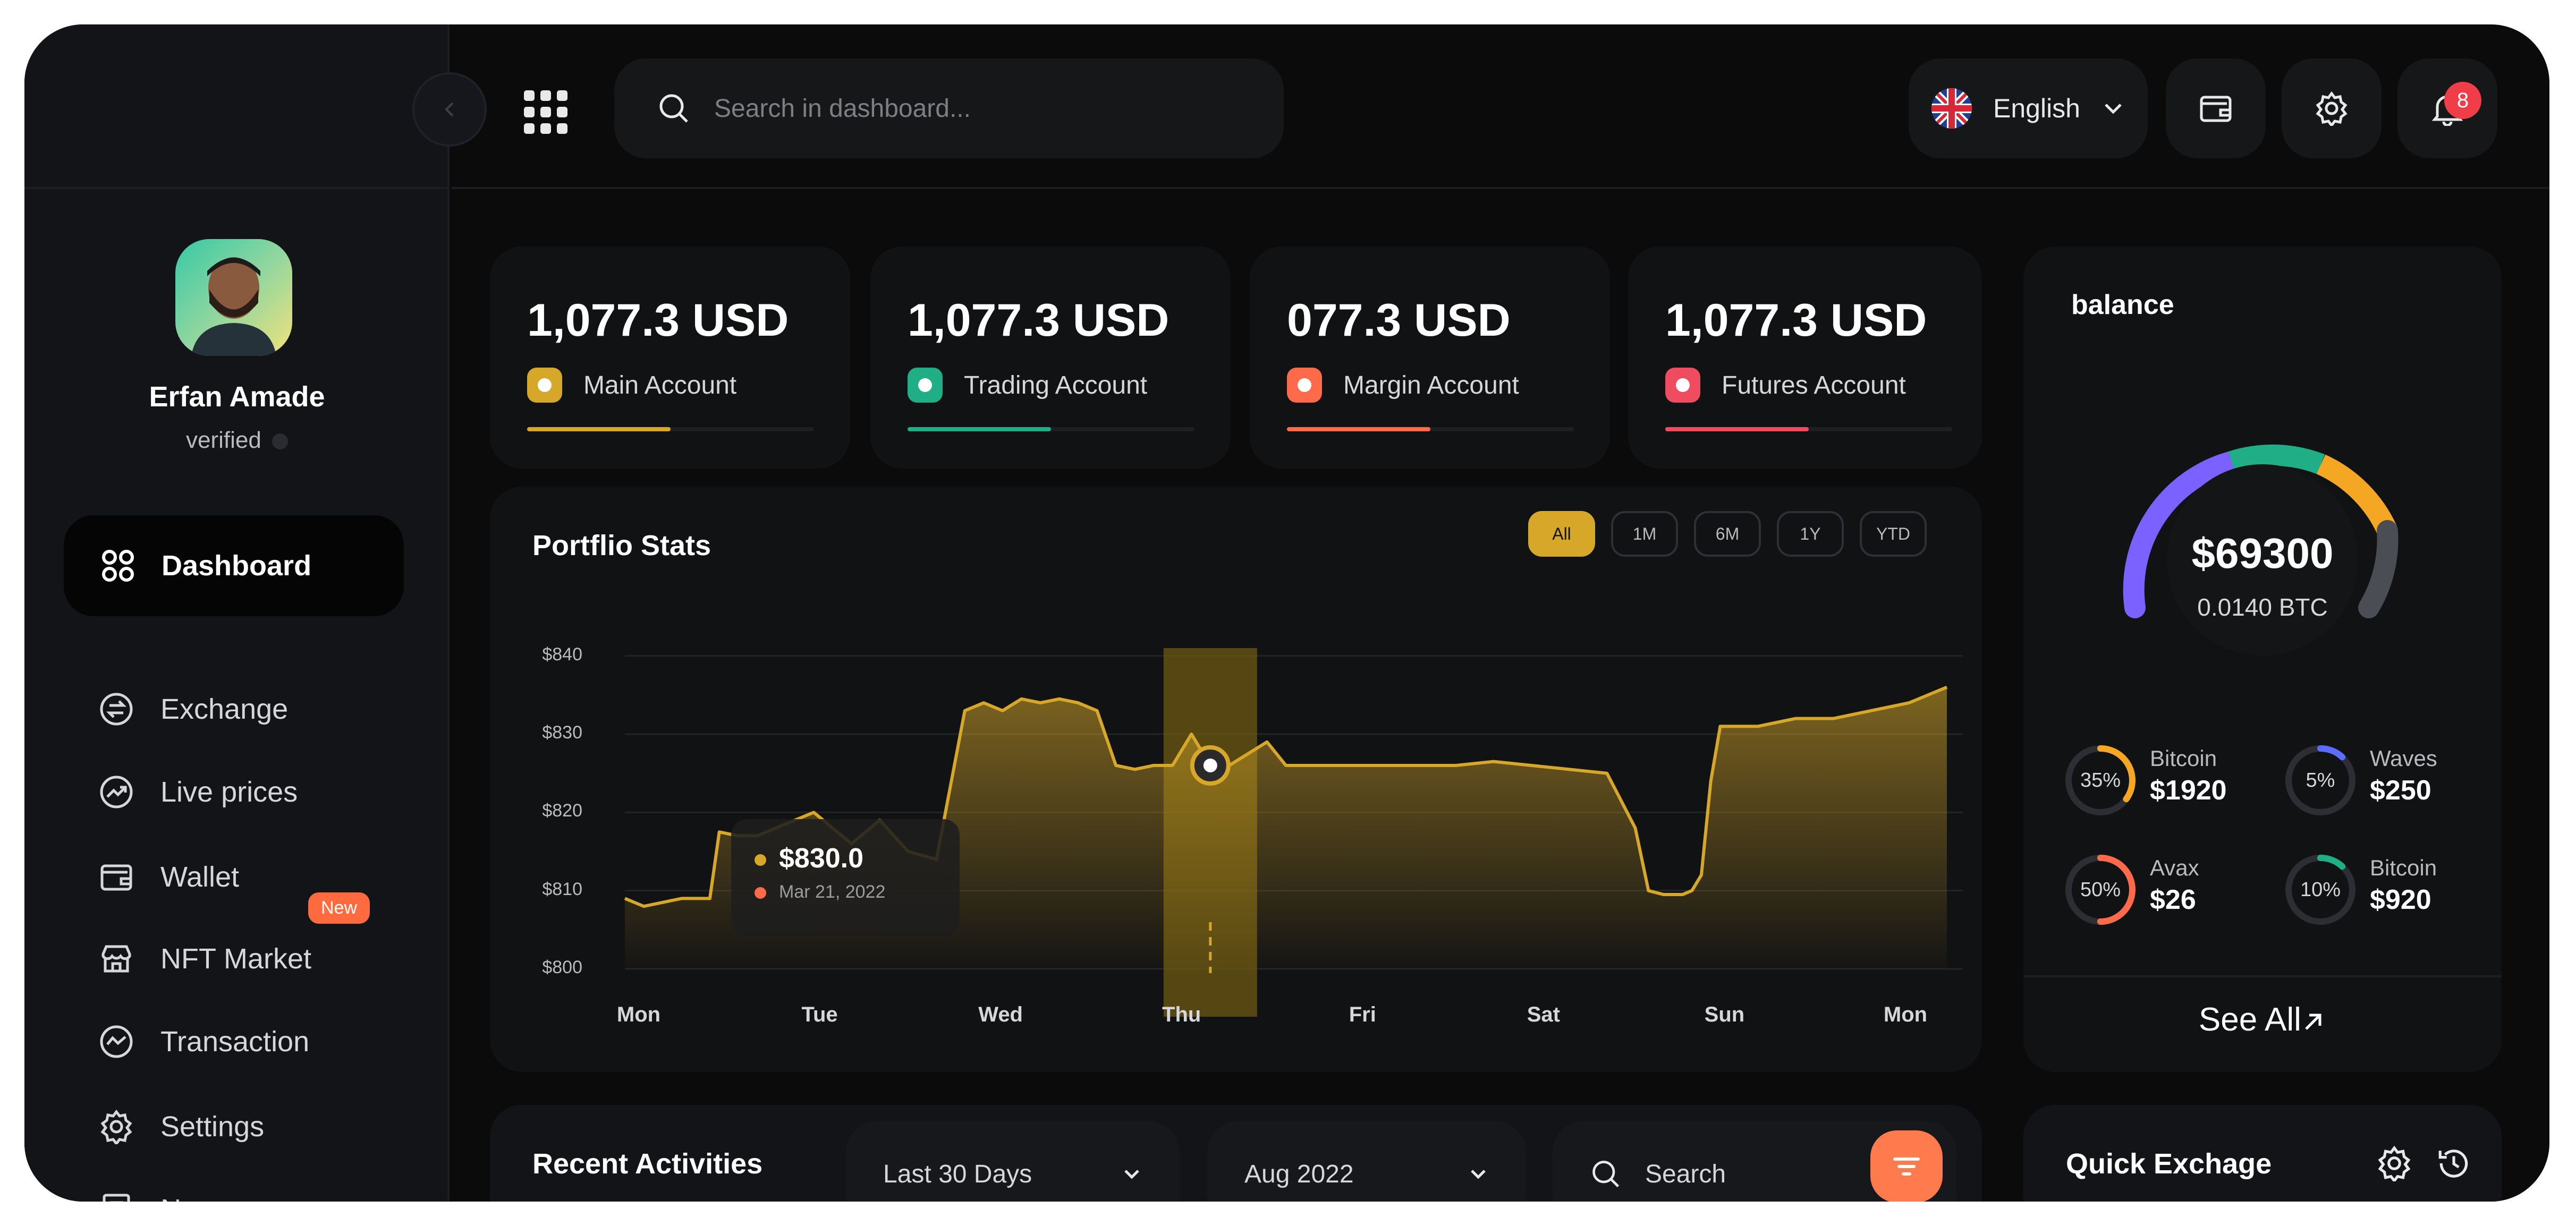 The image size is (2576, 1226). What do you see at coordinates (1367, 1161) in the screenshot?
I see `month-dropdown: Aug 2022` at bounding box center [1367, 1161].